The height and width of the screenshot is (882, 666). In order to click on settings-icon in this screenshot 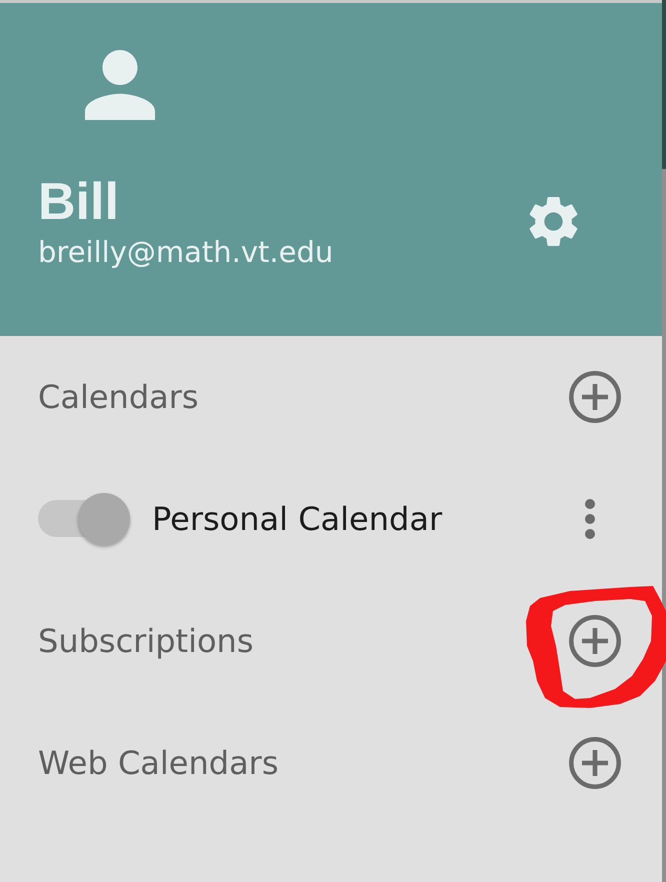, I will do `click(553, 221)`.